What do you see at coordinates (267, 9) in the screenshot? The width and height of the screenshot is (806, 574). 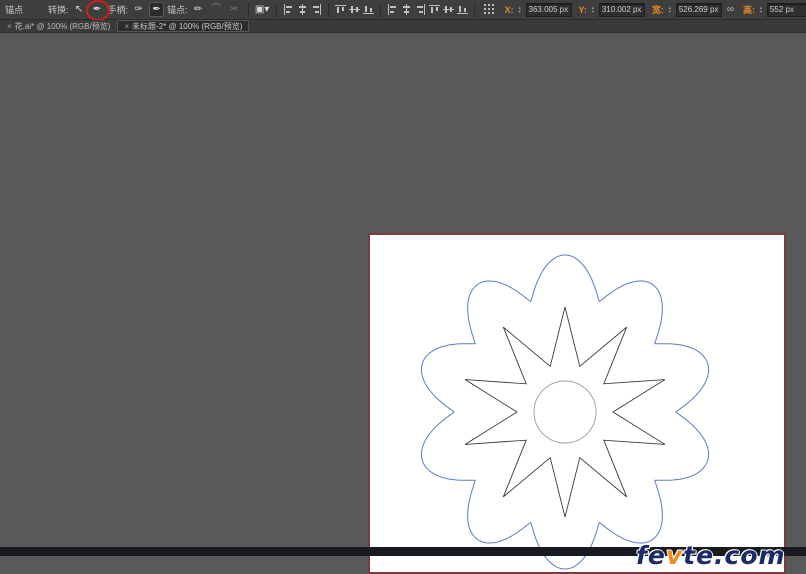 I see `chevron-down-icon: ▾` at bounding box center [267, 9].